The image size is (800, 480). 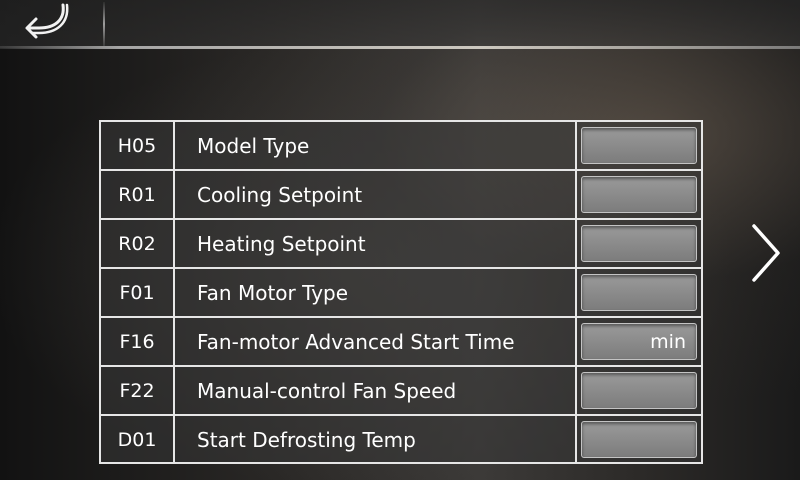 I want to click on top-bar-divider-line, so click(x=400, y=47).